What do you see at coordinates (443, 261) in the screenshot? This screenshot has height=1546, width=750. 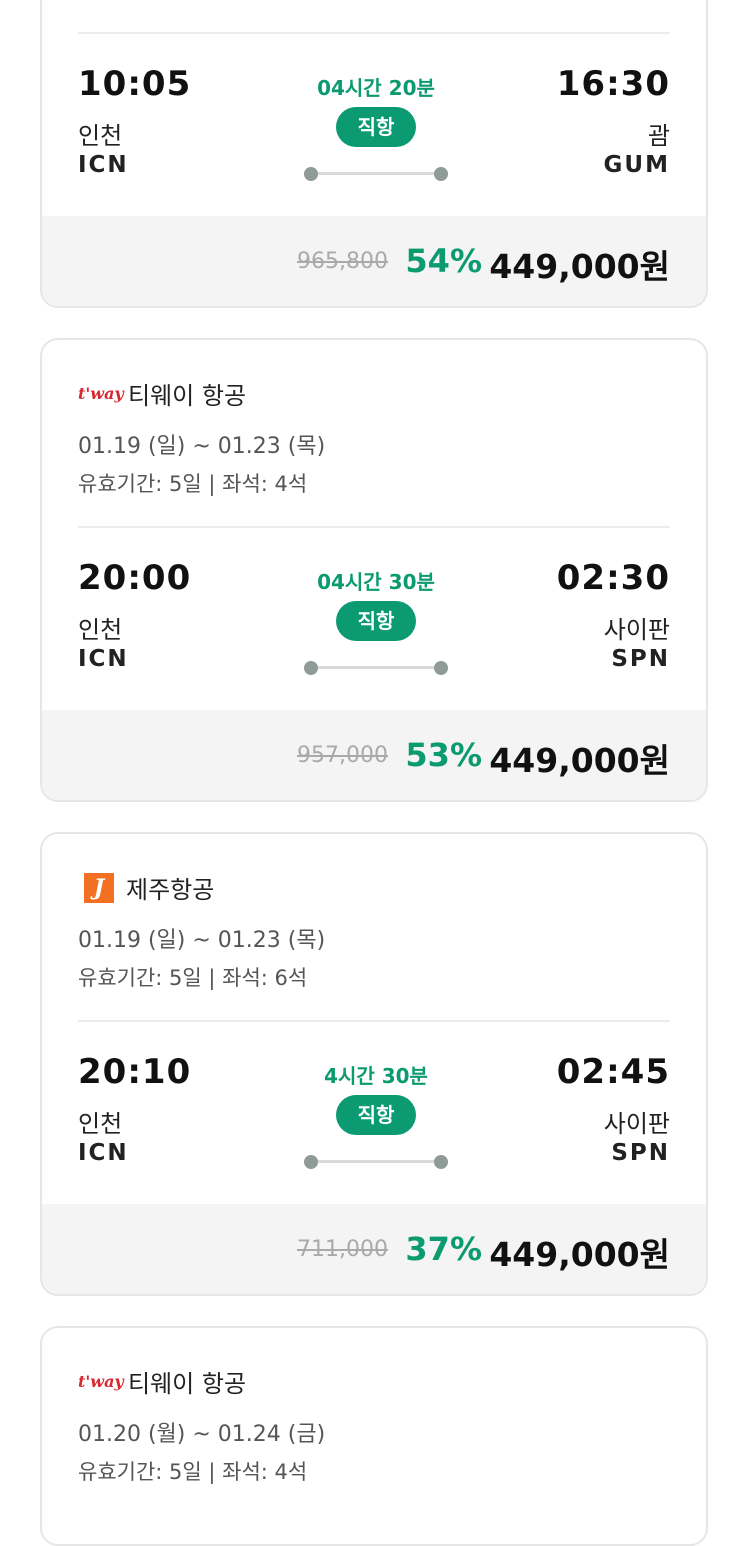 I see `discount-rate: 54%` at bounding box center [443, 261].